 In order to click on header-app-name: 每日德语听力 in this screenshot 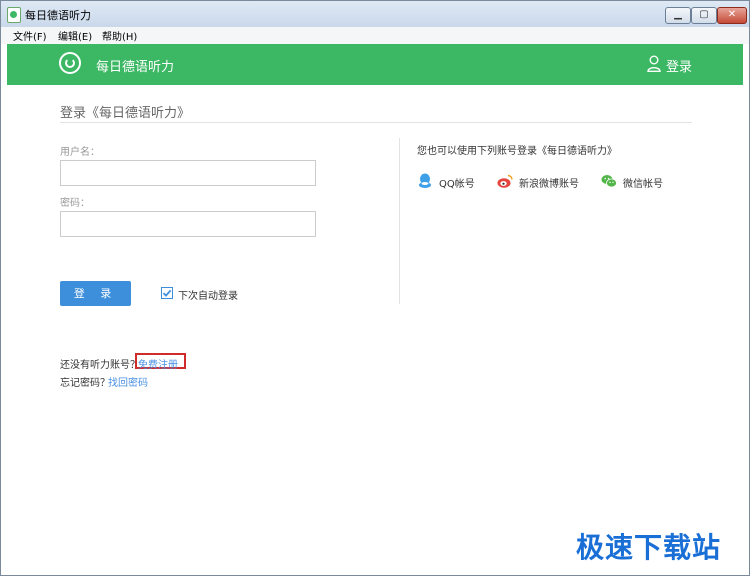, I will do `click(135, 67)`.